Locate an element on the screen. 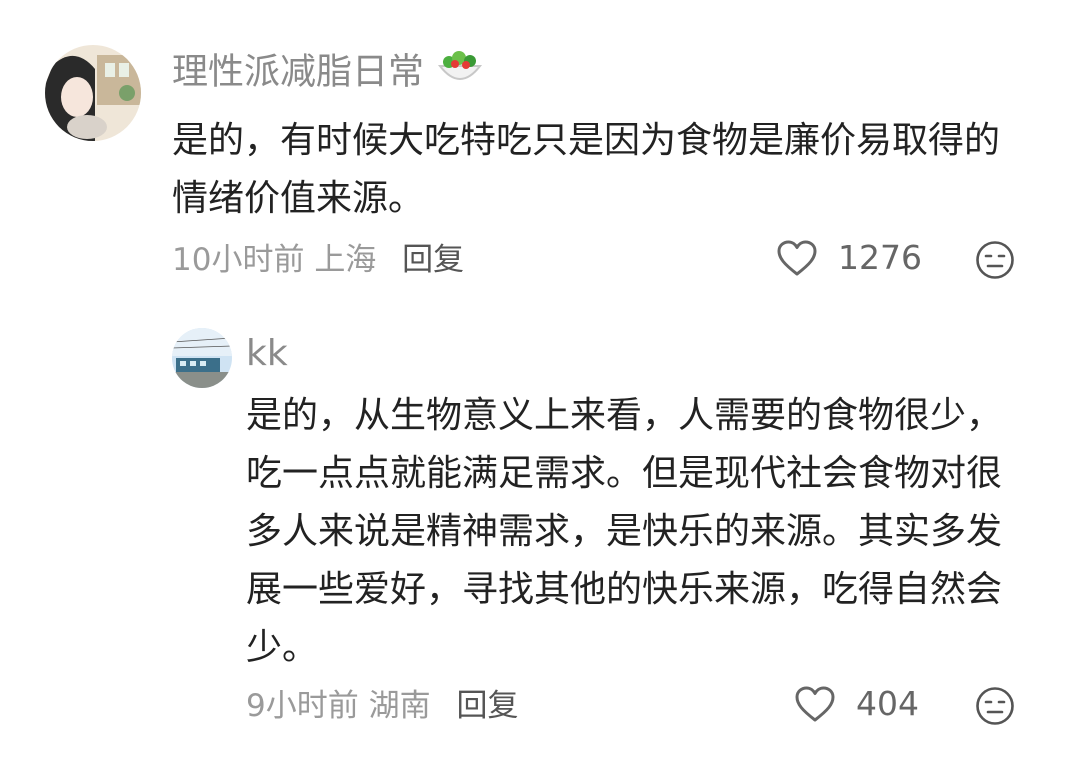 This screenshot has width=1080, height=770. reply-like-count: 404 is located at coordinates (887, 703).